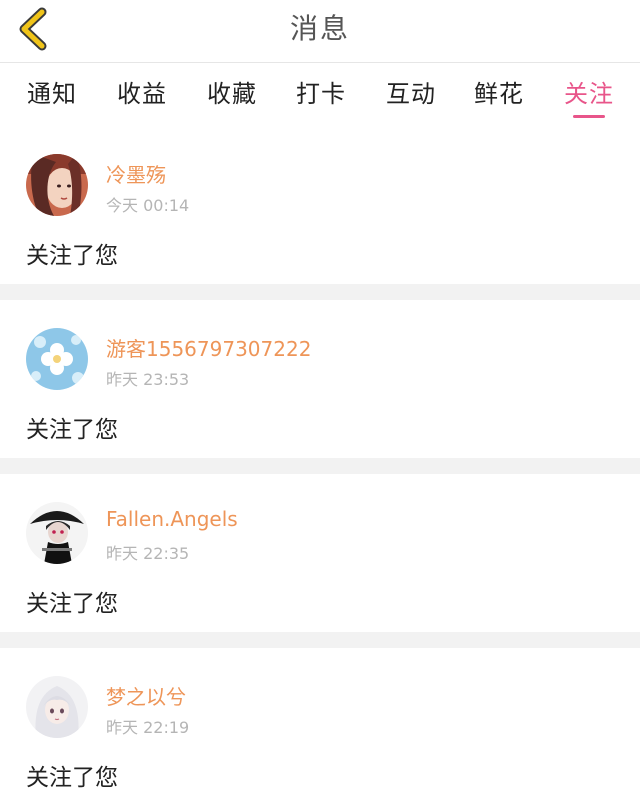 This screenshot has height=800, width=640. What do you see at coordinates (148, 205) in the screenshot?
I see `timestamp: 今天 00:14` at bounding box center [148, 205].